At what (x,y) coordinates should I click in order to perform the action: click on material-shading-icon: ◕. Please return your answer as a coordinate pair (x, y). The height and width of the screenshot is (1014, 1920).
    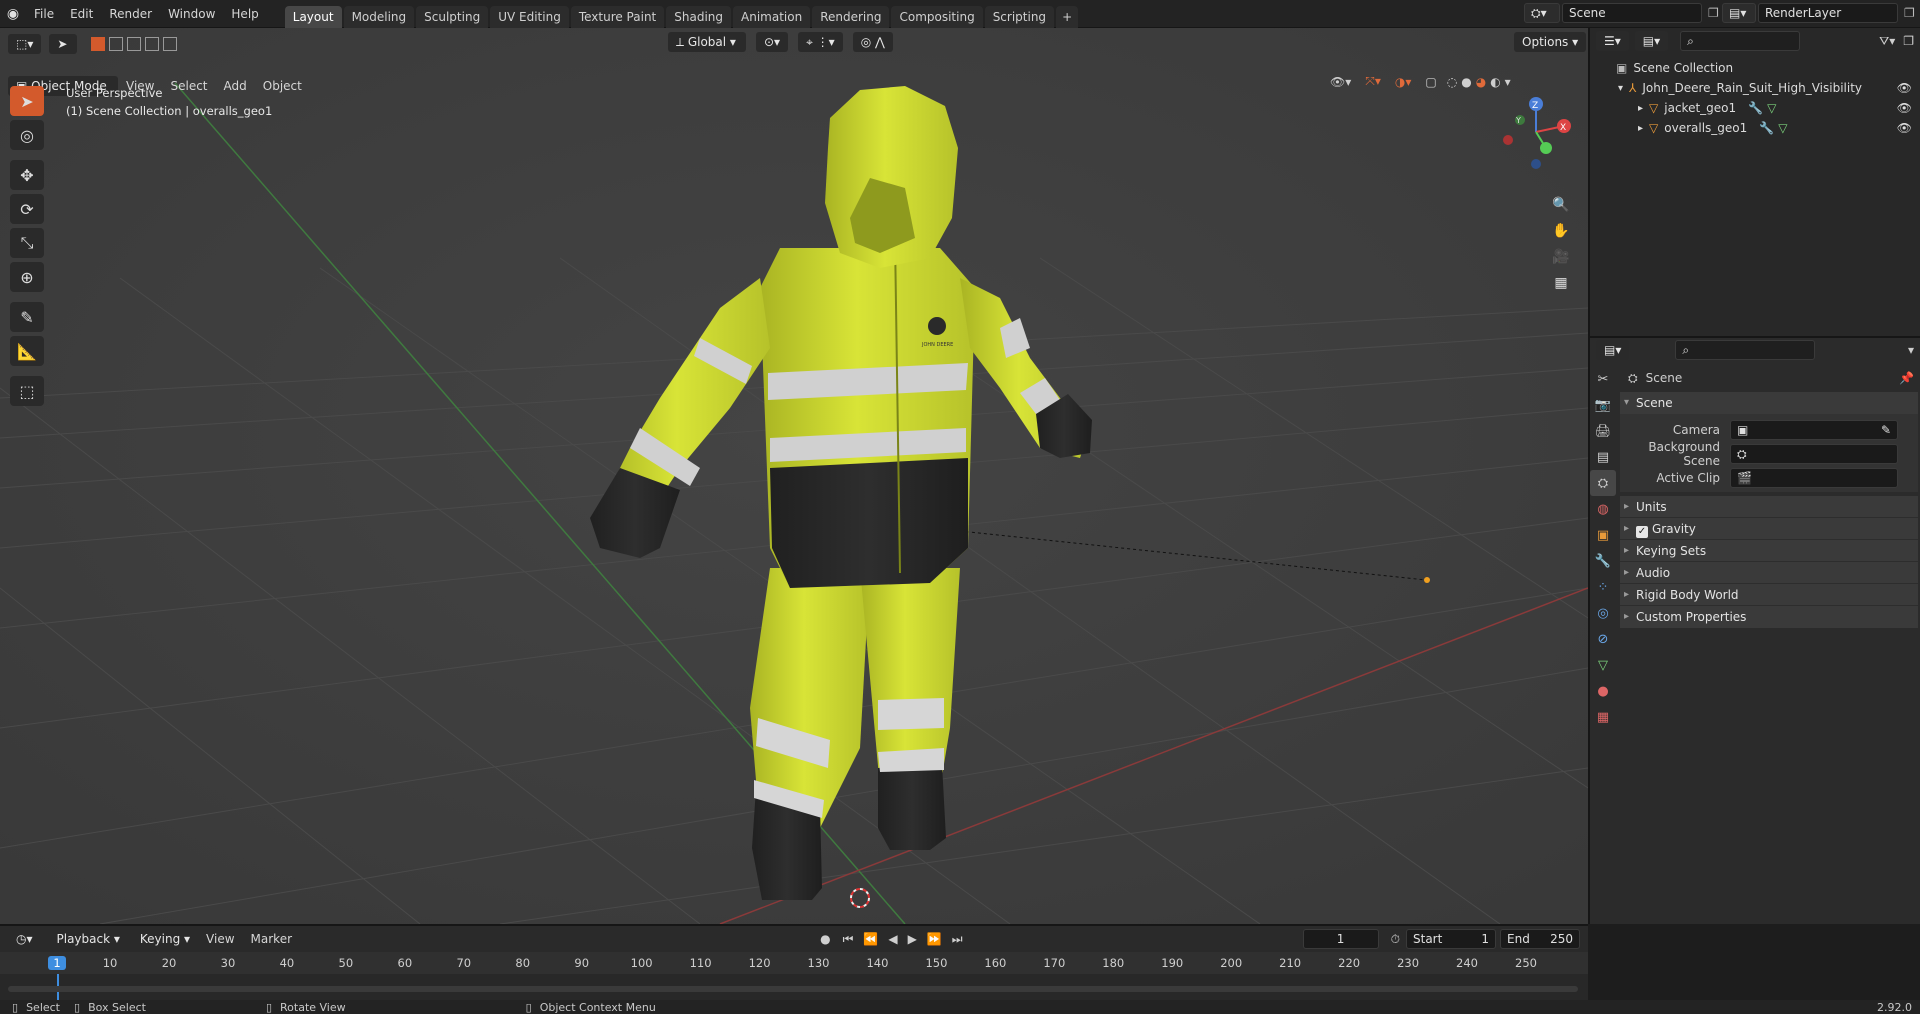
    Looking at the image, I should click on (1481, 82).